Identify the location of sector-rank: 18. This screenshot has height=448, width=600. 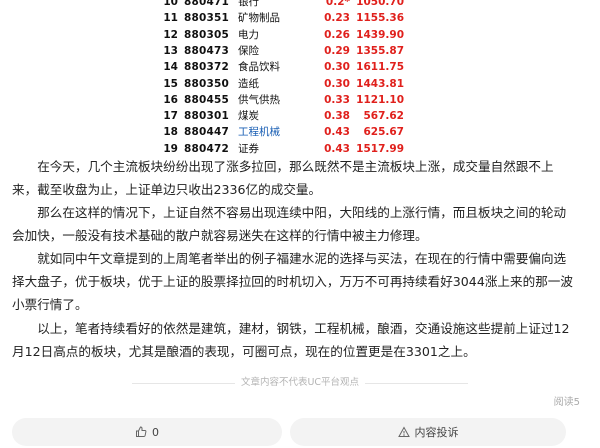
(170, 132).